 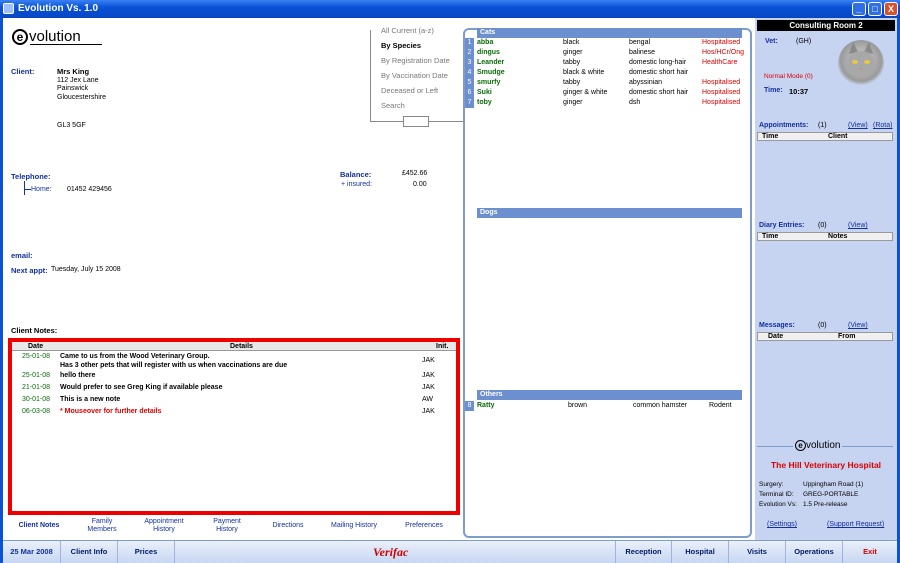 What do you see at coordinates (814, 552) in the screenshot?
I see `operations-button: Operations` at bounding box center [814, 552].